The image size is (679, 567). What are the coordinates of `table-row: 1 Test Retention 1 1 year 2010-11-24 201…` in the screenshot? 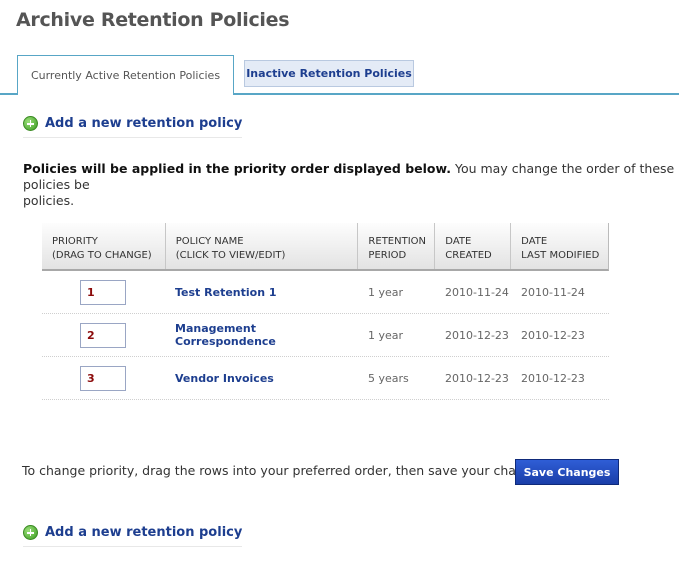 It's located at (325, 292).